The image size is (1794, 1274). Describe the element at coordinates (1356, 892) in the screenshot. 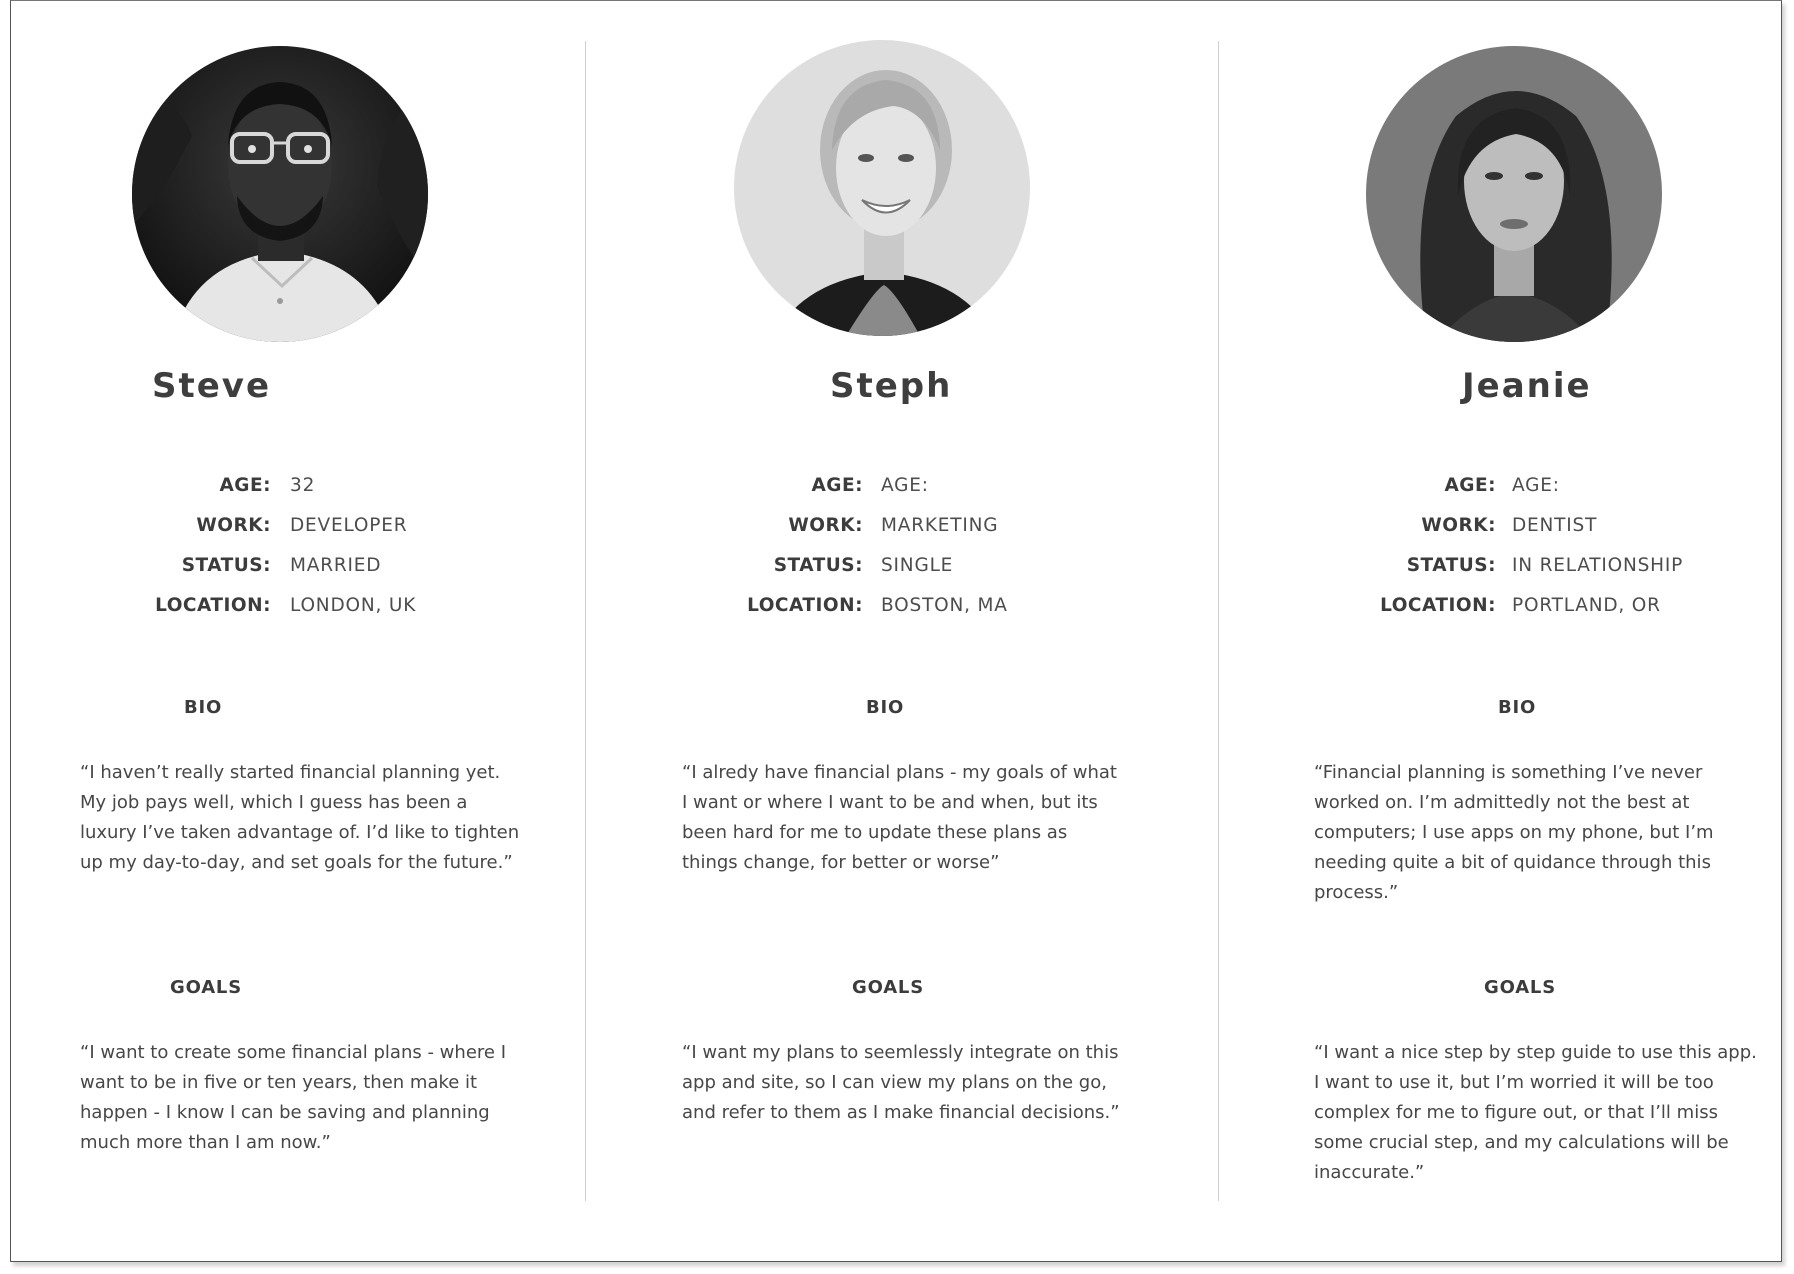

I see `bio-line: process.”` at that location.